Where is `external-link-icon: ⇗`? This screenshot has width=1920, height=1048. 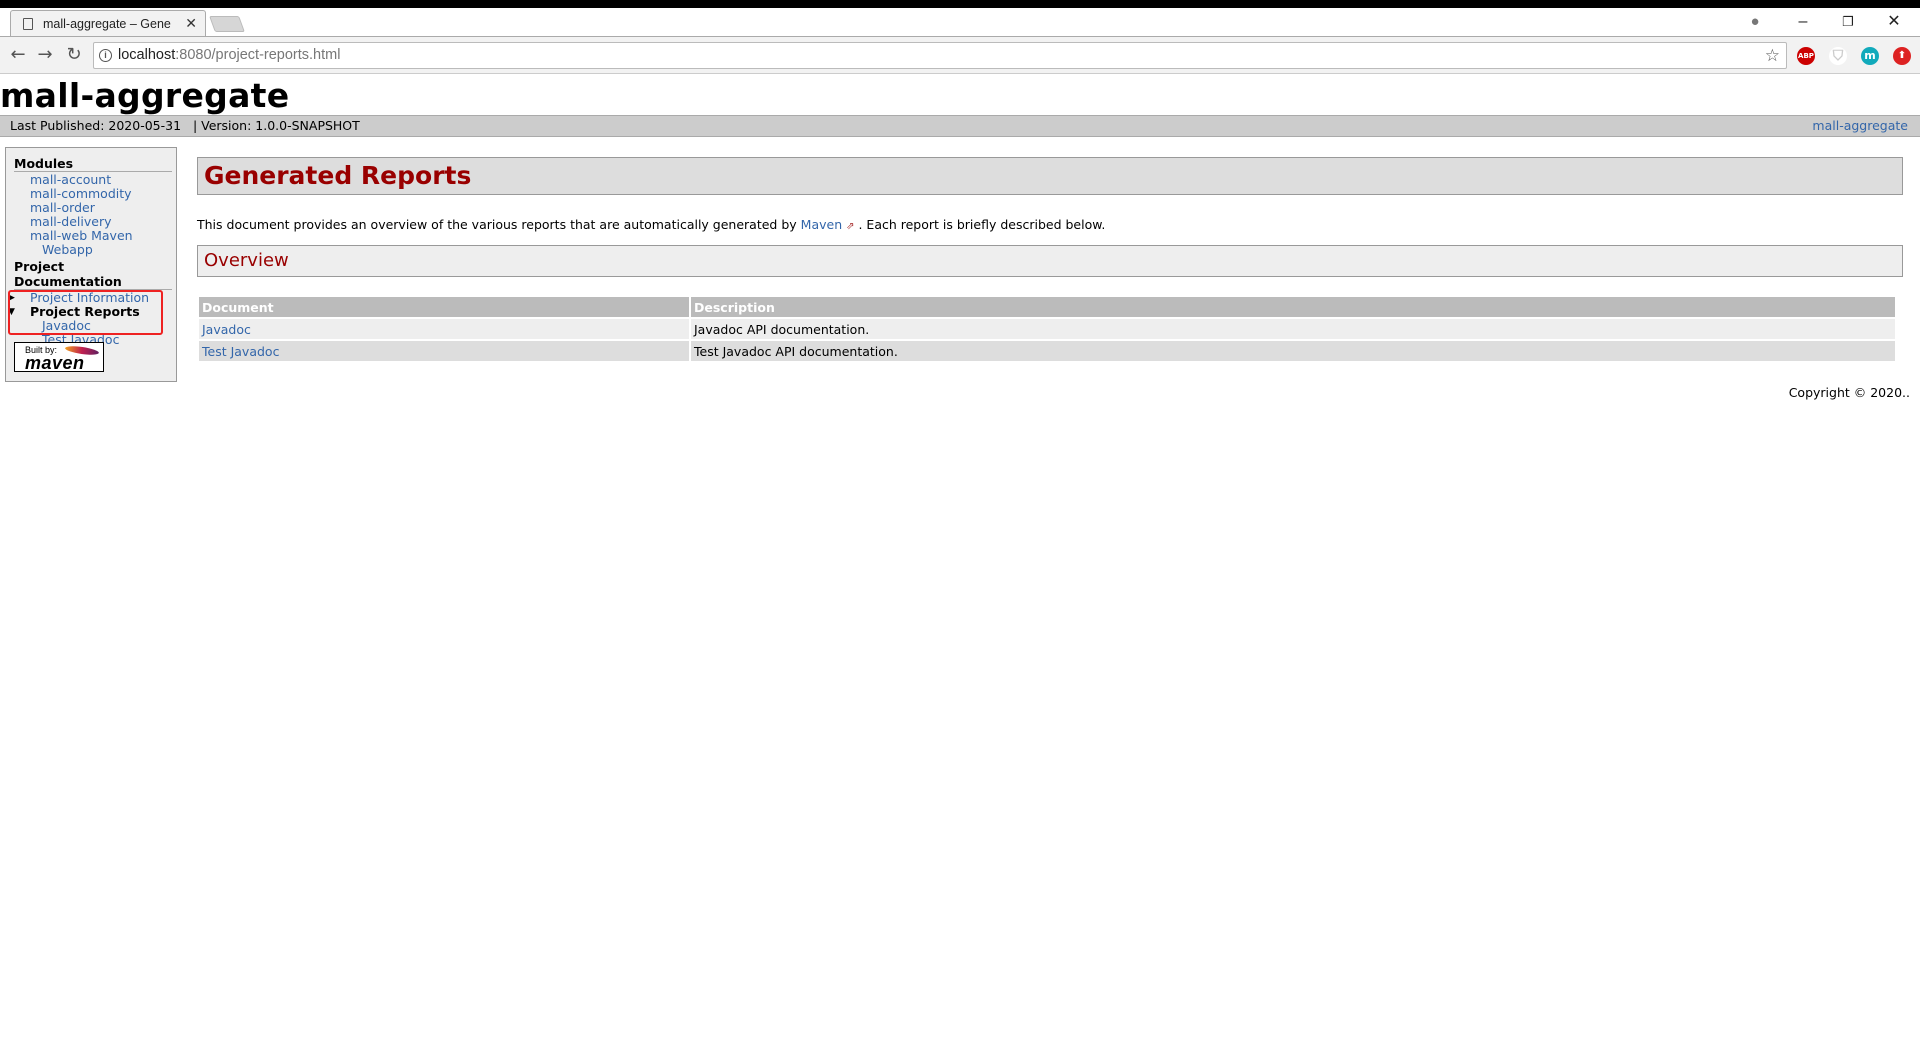 external-link-icon: ⇗ is located at coordinates (850, 226).